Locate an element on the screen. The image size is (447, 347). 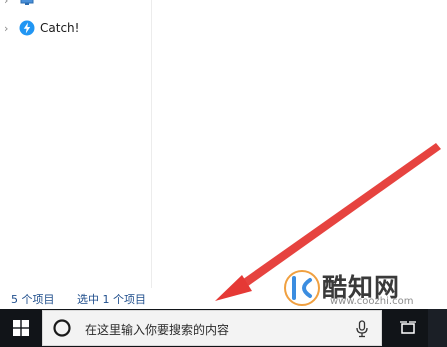
nav-item-partial: › is located at coordinates (75, 5).